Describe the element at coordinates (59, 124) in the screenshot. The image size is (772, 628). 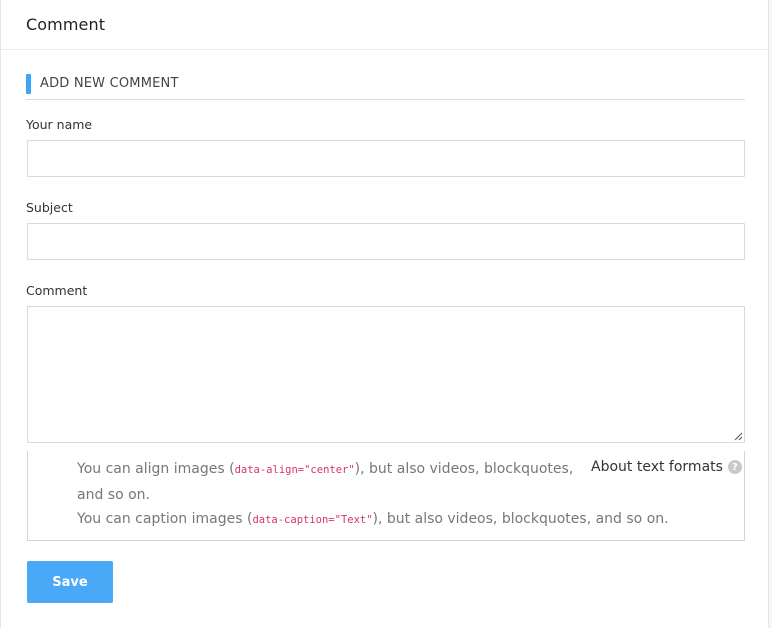
I see `name-label: Your name` at that location.